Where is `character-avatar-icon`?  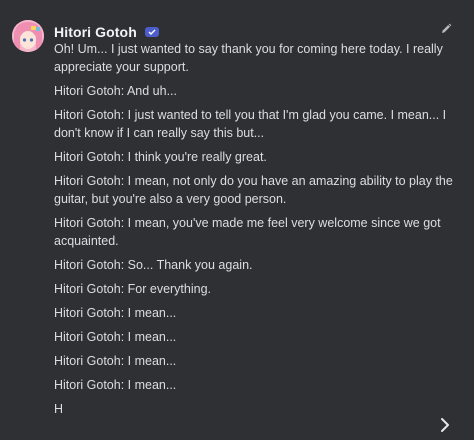 character-avatar-icon is located at coordinates (28, 36).